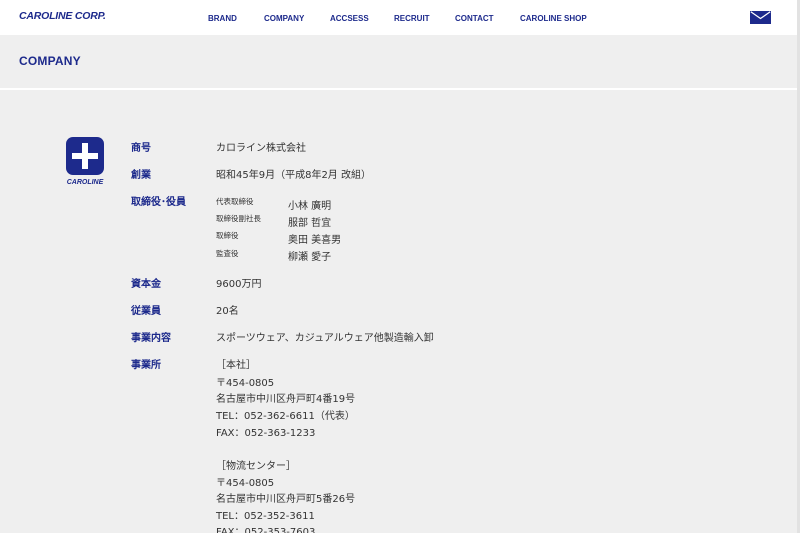 The height and width of the screenshot is (533, 800). I want to click on page-title: COMPANY, so click(50, 61).